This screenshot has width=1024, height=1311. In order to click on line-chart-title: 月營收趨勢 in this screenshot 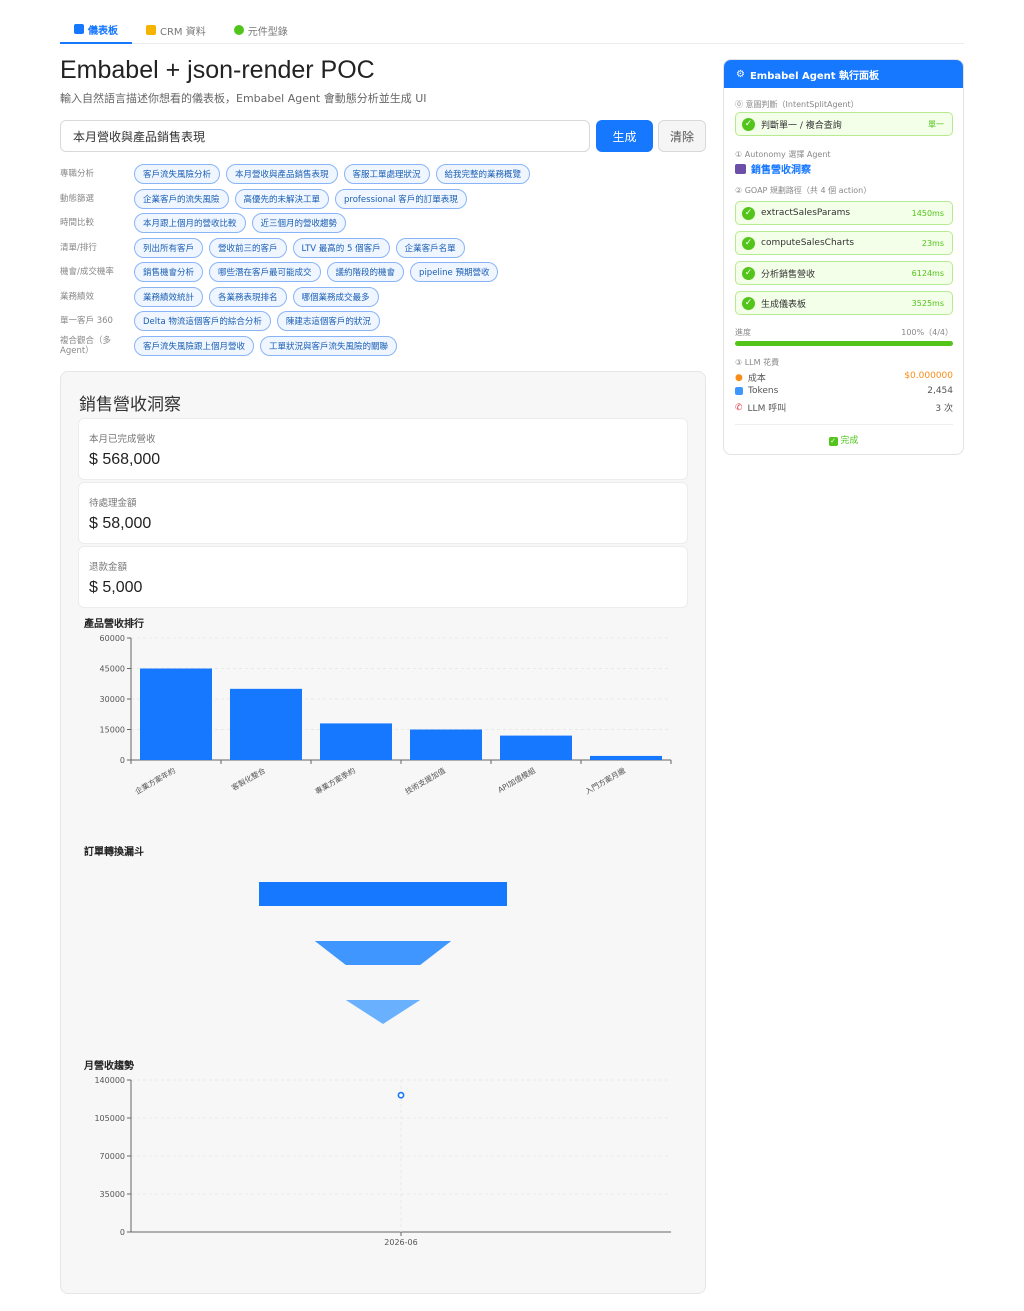, I will do `click(109, 1066)`.